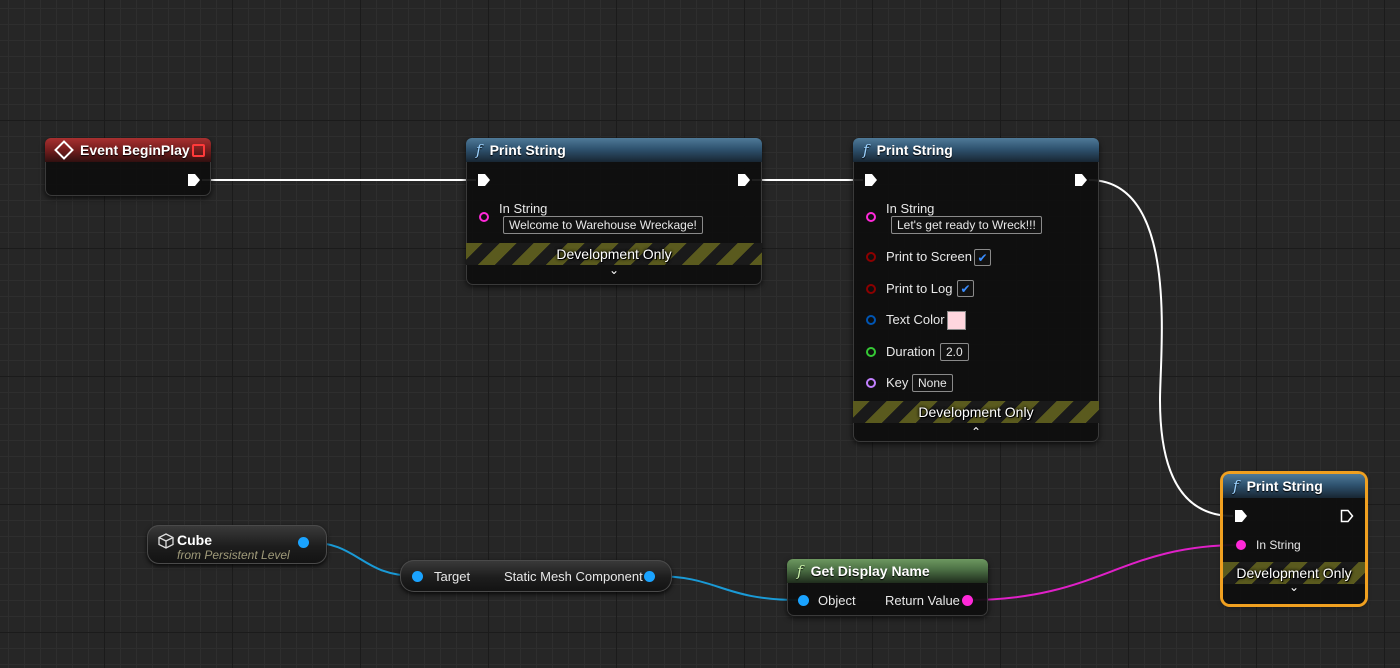 This screenshot has height=668, width=1400. Describe the element at coordinates (573, 576) in the screenshot. I see `static-mesh-component-label: Static Mesh Component` at that location.